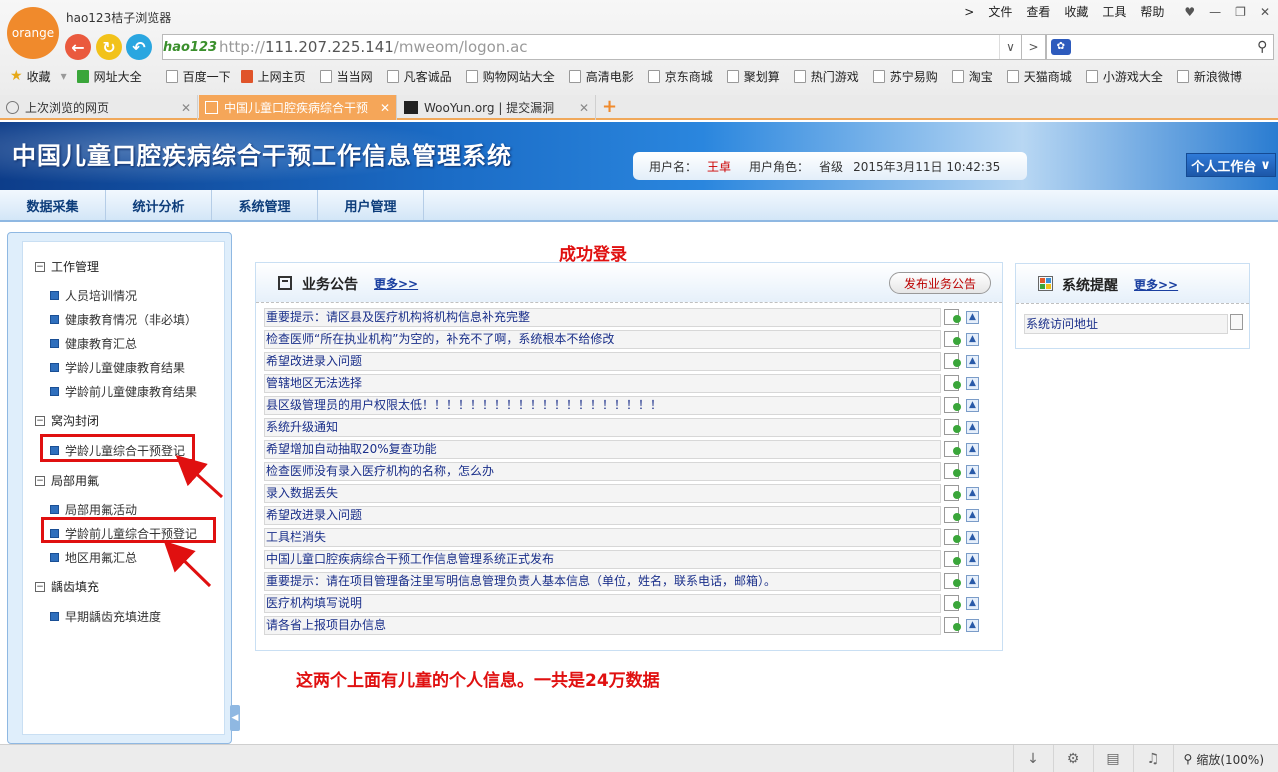 The height and width of the screenshot is (772, 1278). What do you see at coordinates (602, 427) in the screenshot?
I see `notice-link: 系统升级通知` at bounding box center [602, 427].